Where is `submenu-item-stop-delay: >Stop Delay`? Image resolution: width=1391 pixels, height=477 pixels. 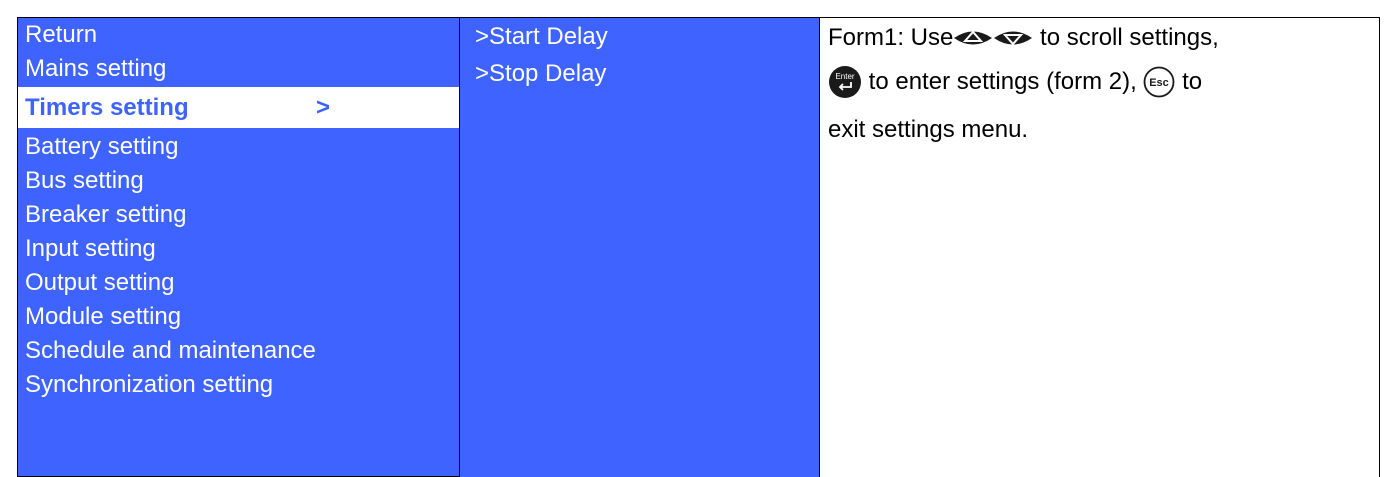
submenu-item-stop-delay: >Stop Delay is located at coordinates (639, 73).